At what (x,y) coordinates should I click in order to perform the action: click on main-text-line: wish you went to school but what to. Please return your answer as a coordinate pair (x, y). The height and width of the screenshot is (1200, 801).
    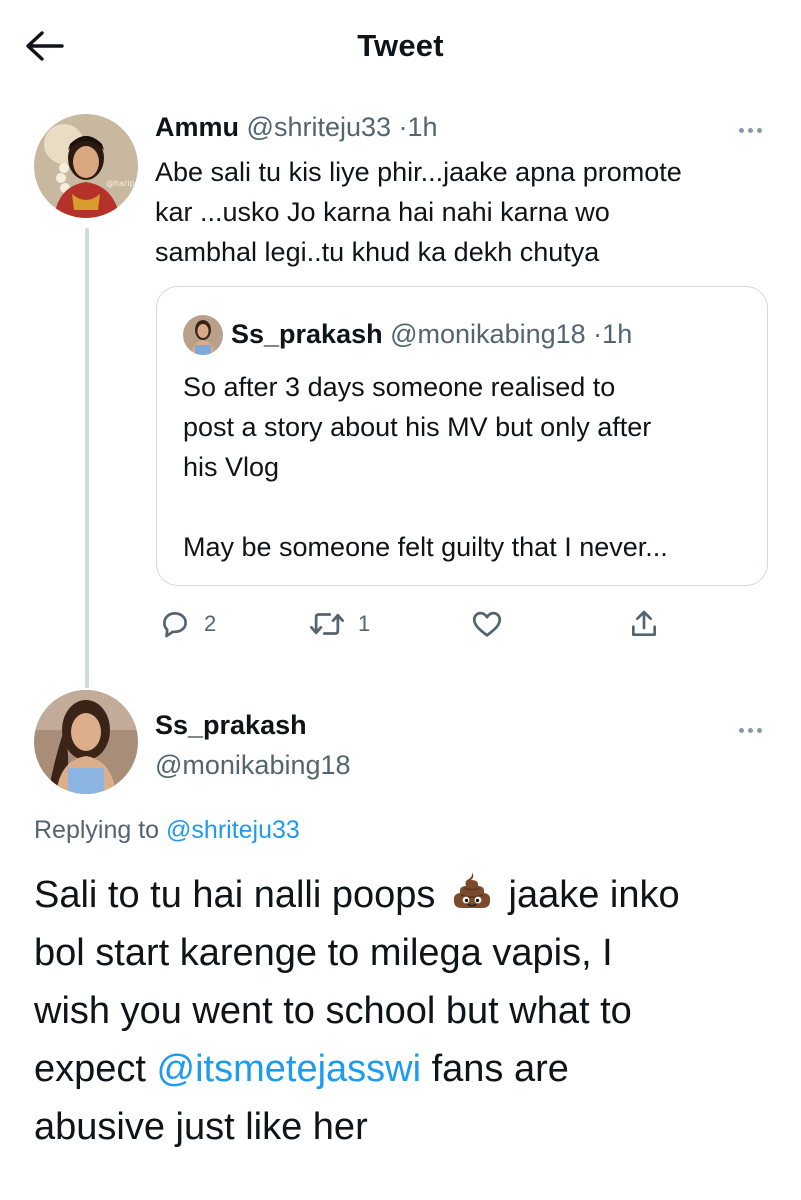
    Looking at the image, I should click on (333, 1011).